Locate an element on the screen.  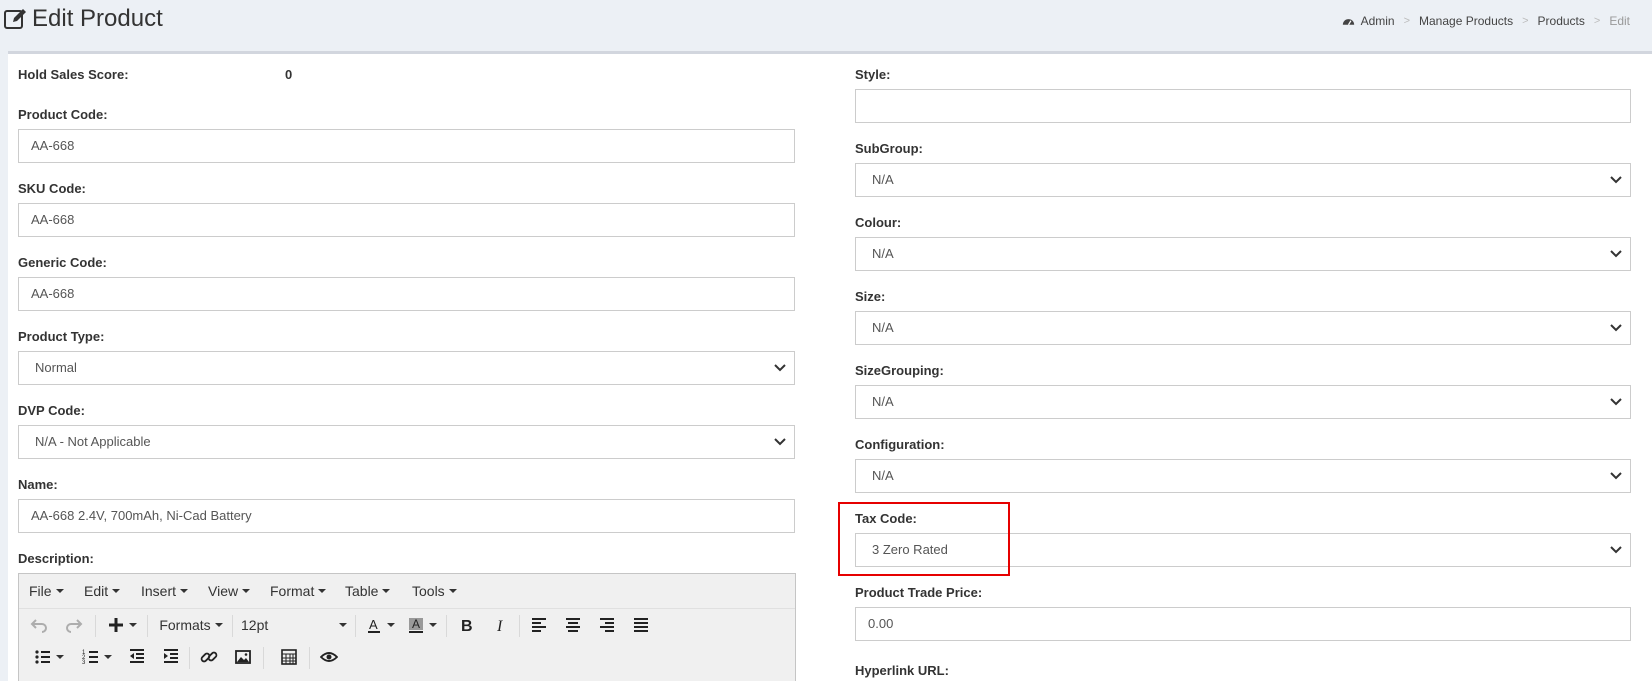
colour-select: N/A is located at coordinates (1243, 254).